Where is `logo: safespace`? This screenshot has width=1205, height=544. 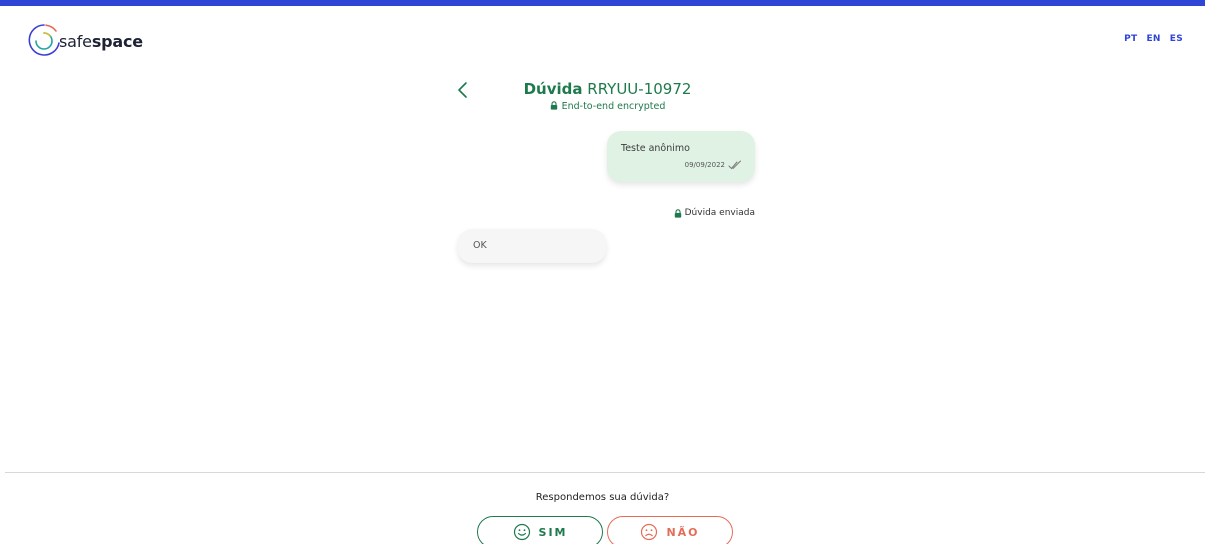 logo: safespace is located at coordinates (84, 41).